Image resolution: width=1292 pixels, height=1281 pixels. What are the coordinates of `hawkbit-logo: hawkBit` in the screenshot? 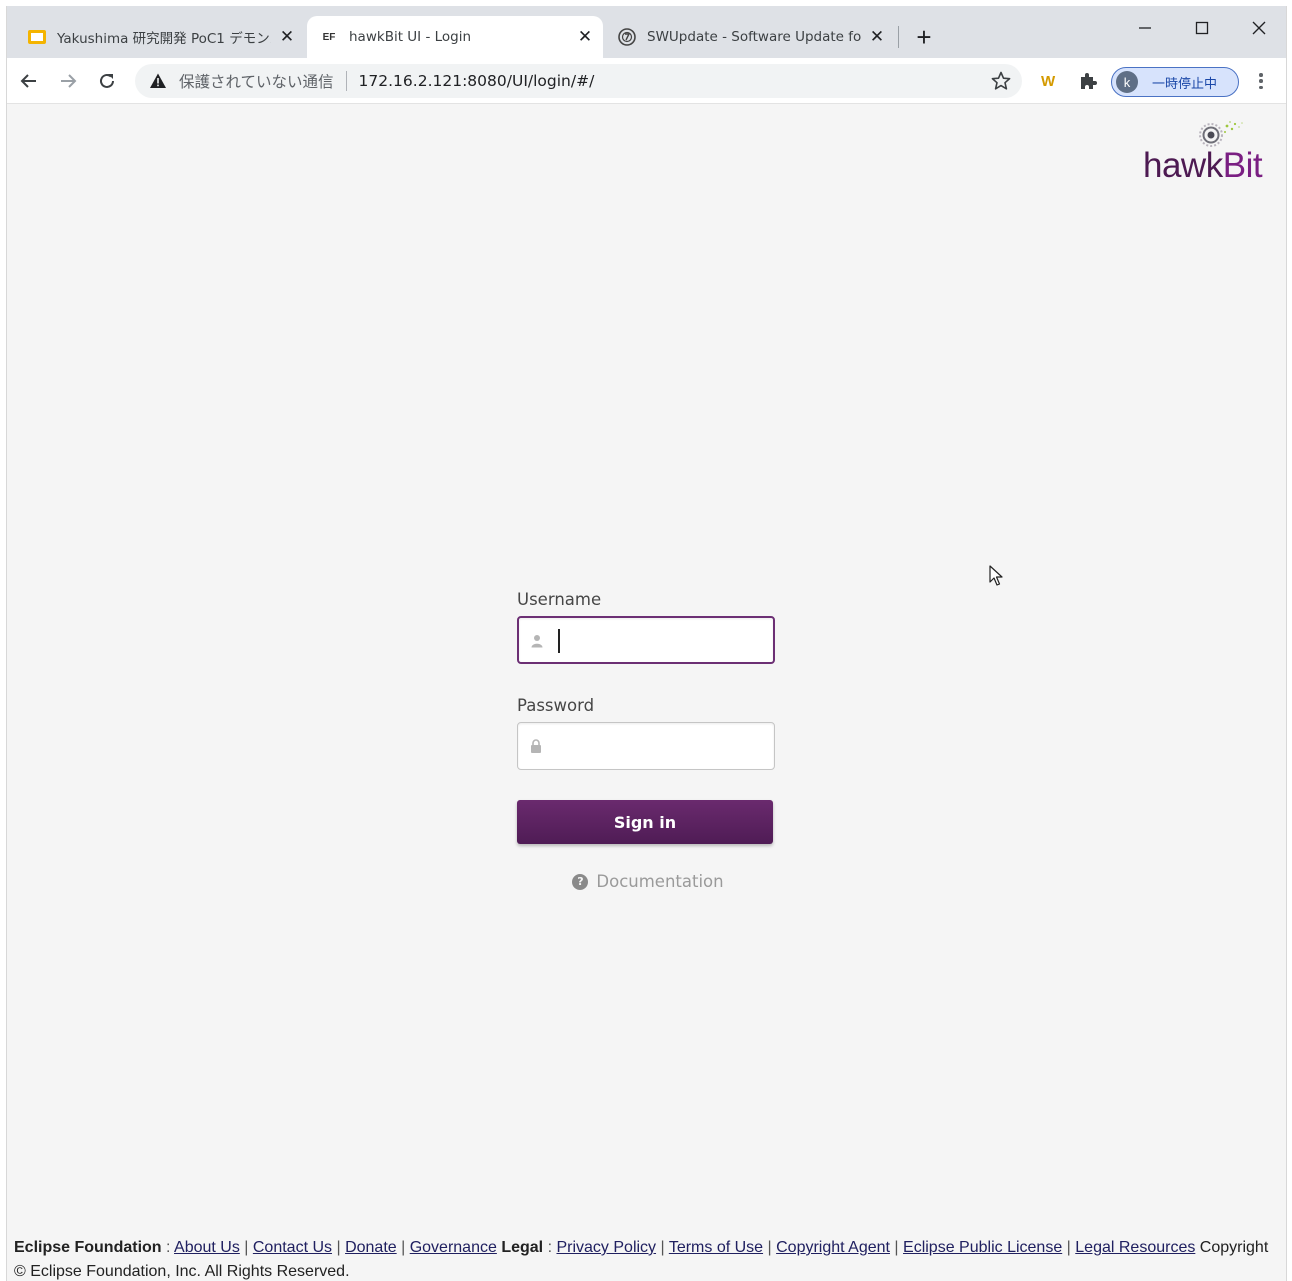 It's located at (1211, 150).